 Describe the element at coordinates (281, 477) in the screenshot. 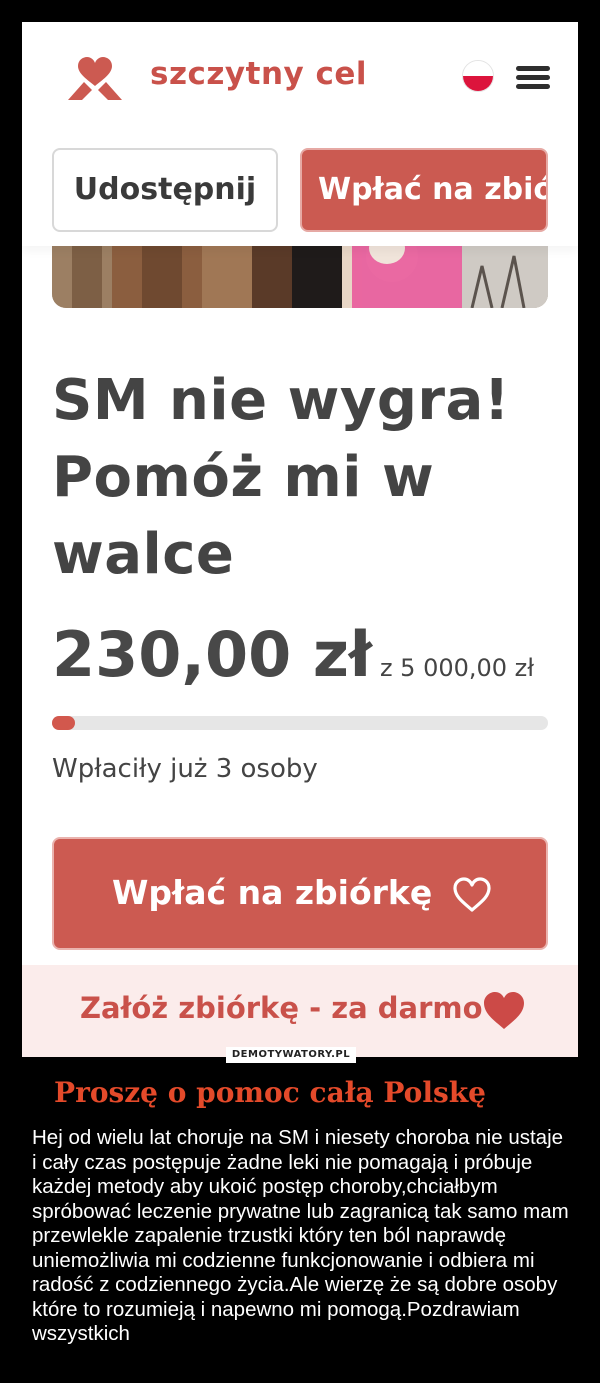

I see `campaign-title: SM nie wygra! Pomóż mi w walce` at that location.